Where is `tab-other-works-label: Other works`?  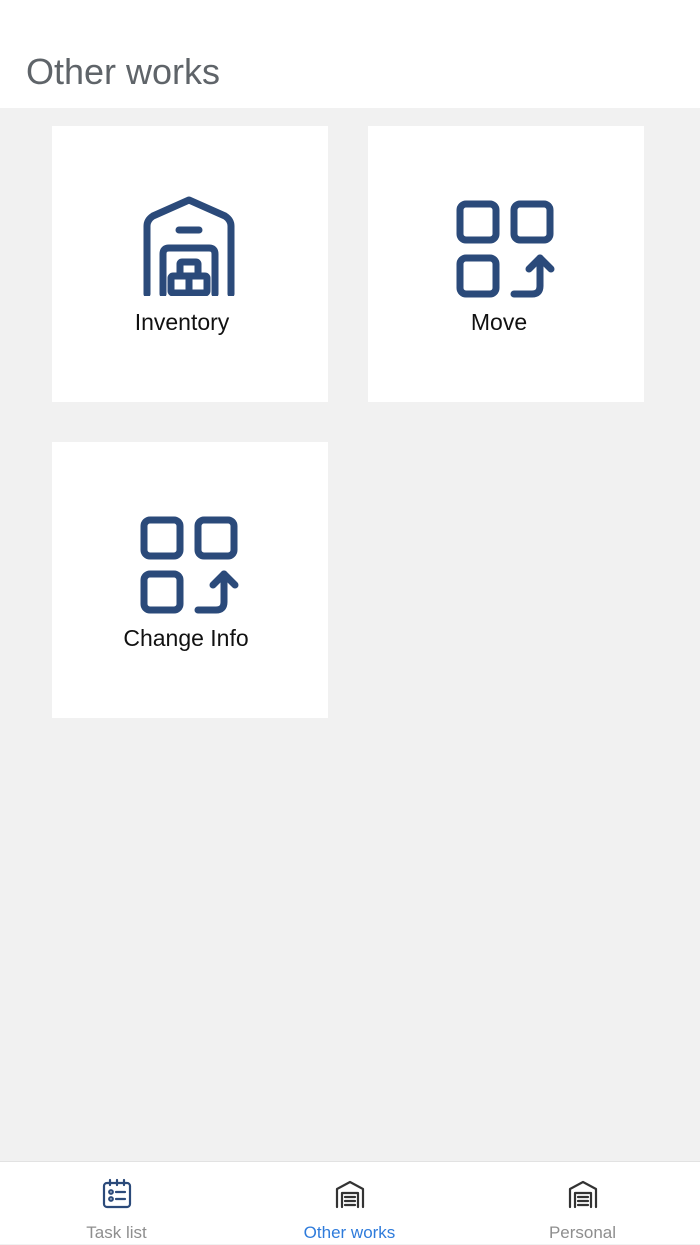
tab-other-works-label: Other works is located at coordinates (349, 1232).